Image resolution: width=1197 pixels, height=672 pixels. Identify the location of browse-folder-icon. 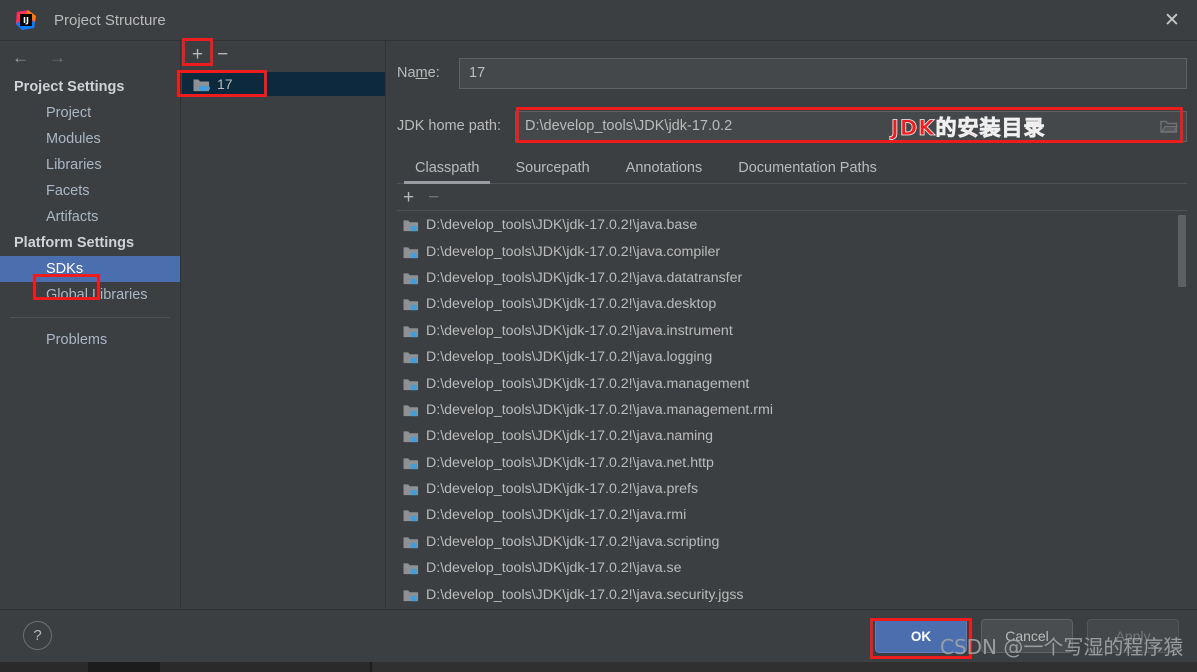
(1169, 126).